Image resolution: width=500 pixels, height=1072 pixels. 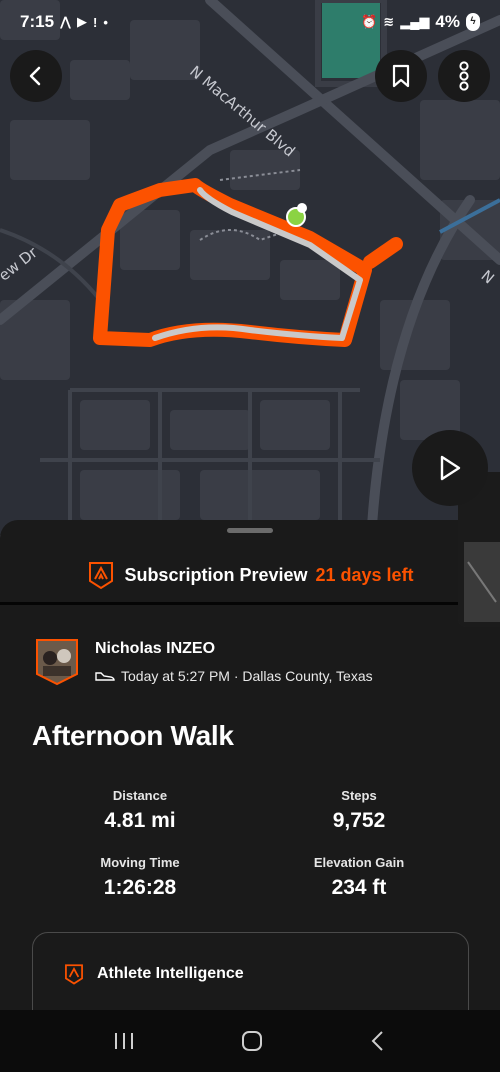 What do you see at coordinates (82, 21) in the screenshot?
I see `youtube-icon: ▶` at bounding box center [82, 21].